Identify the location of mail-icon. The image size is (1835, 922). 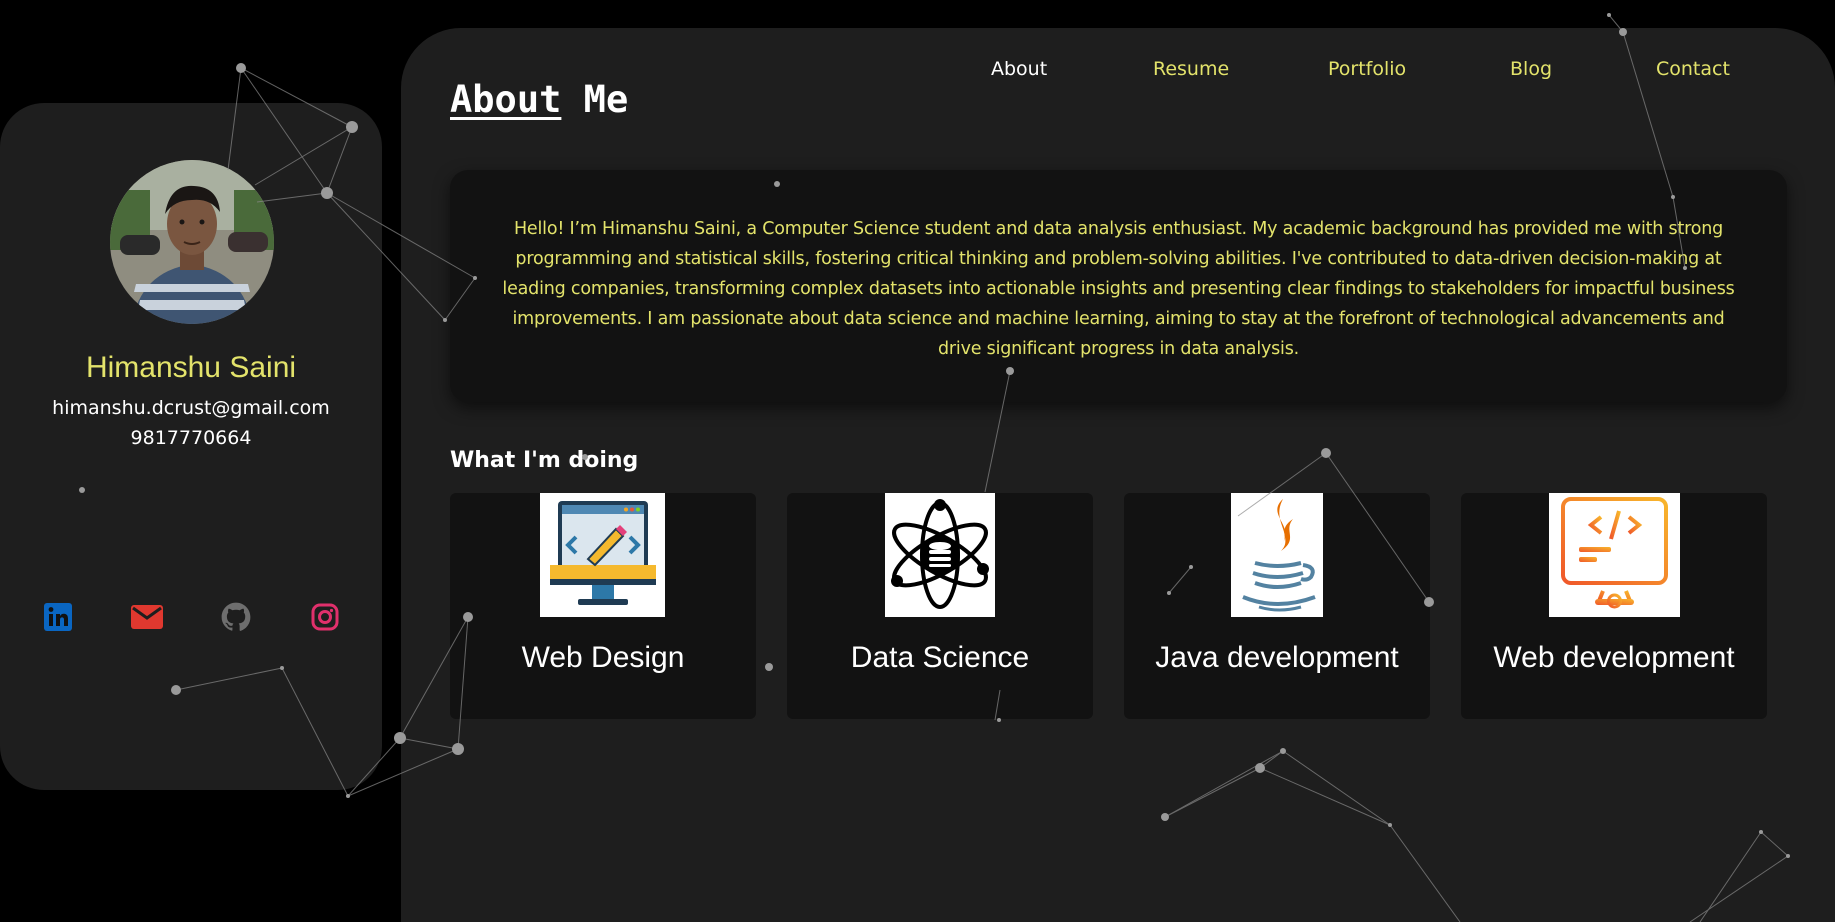
(147, 617).